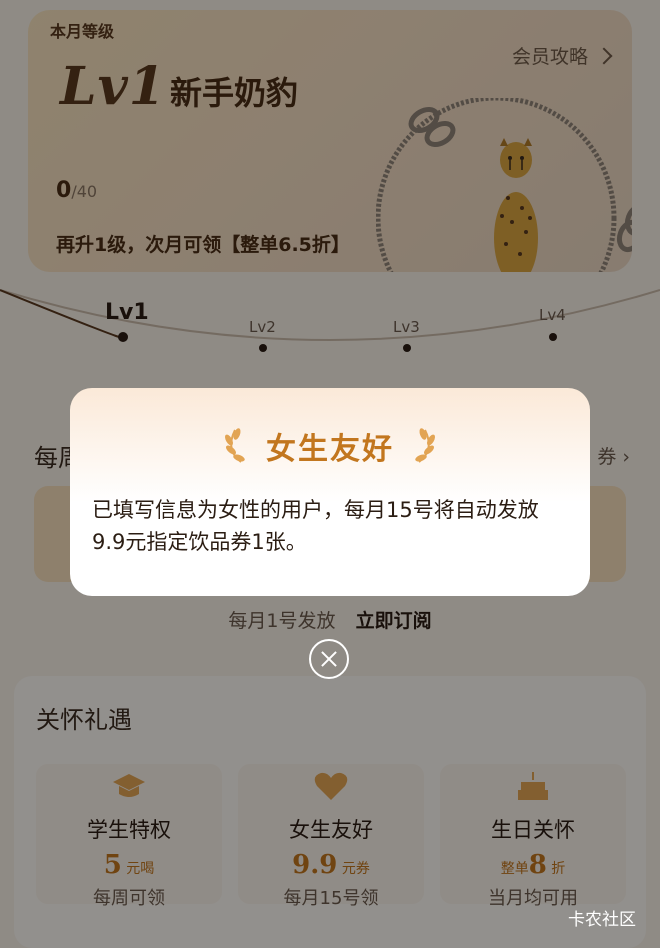 This screenshot has width=660, height=948. I want to click on watermark: 卡农社区, so click(602, 920).